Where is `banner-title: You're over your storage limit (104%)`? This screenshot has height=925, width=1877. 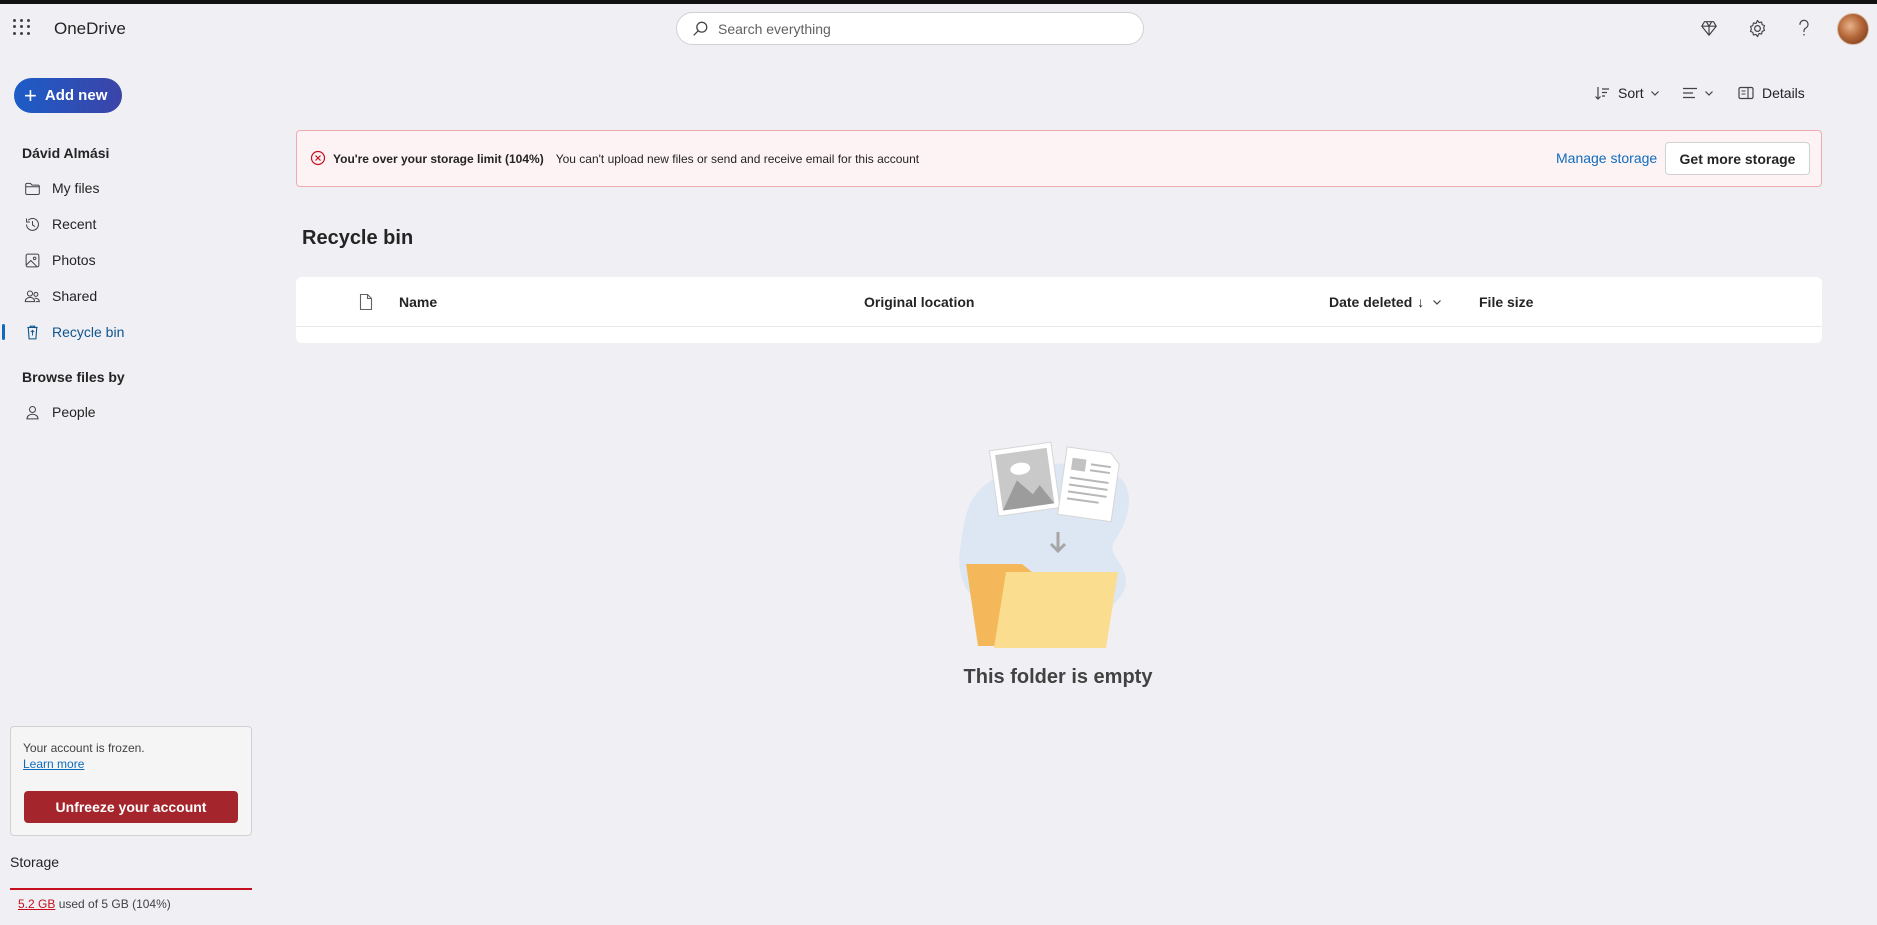 banner-title: You're over your storage limit (104%) is located at coordinates (438, 159).